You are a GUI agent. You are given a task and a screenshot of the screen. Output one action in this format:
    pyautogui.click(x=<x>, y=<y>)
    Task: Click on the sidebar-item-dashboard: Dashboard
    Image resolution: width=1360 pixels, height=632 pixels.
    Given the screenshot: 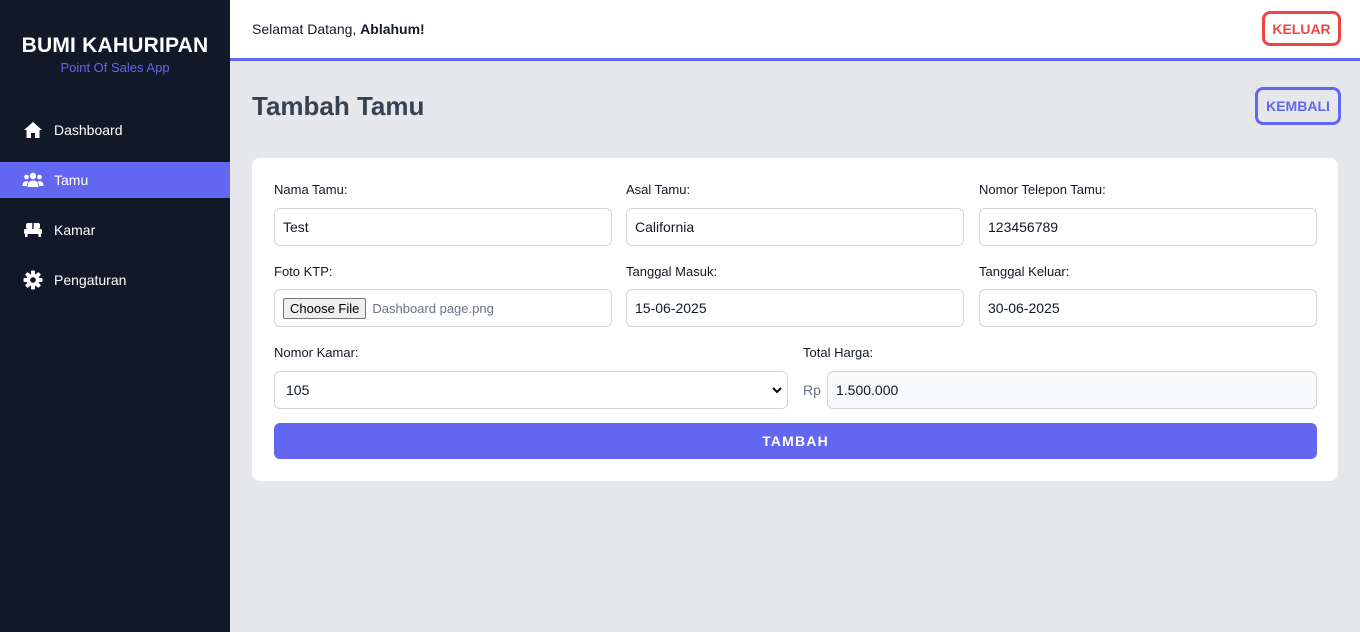 What is the action you would take?
    pyautogui.click(x=115, y=130)
    